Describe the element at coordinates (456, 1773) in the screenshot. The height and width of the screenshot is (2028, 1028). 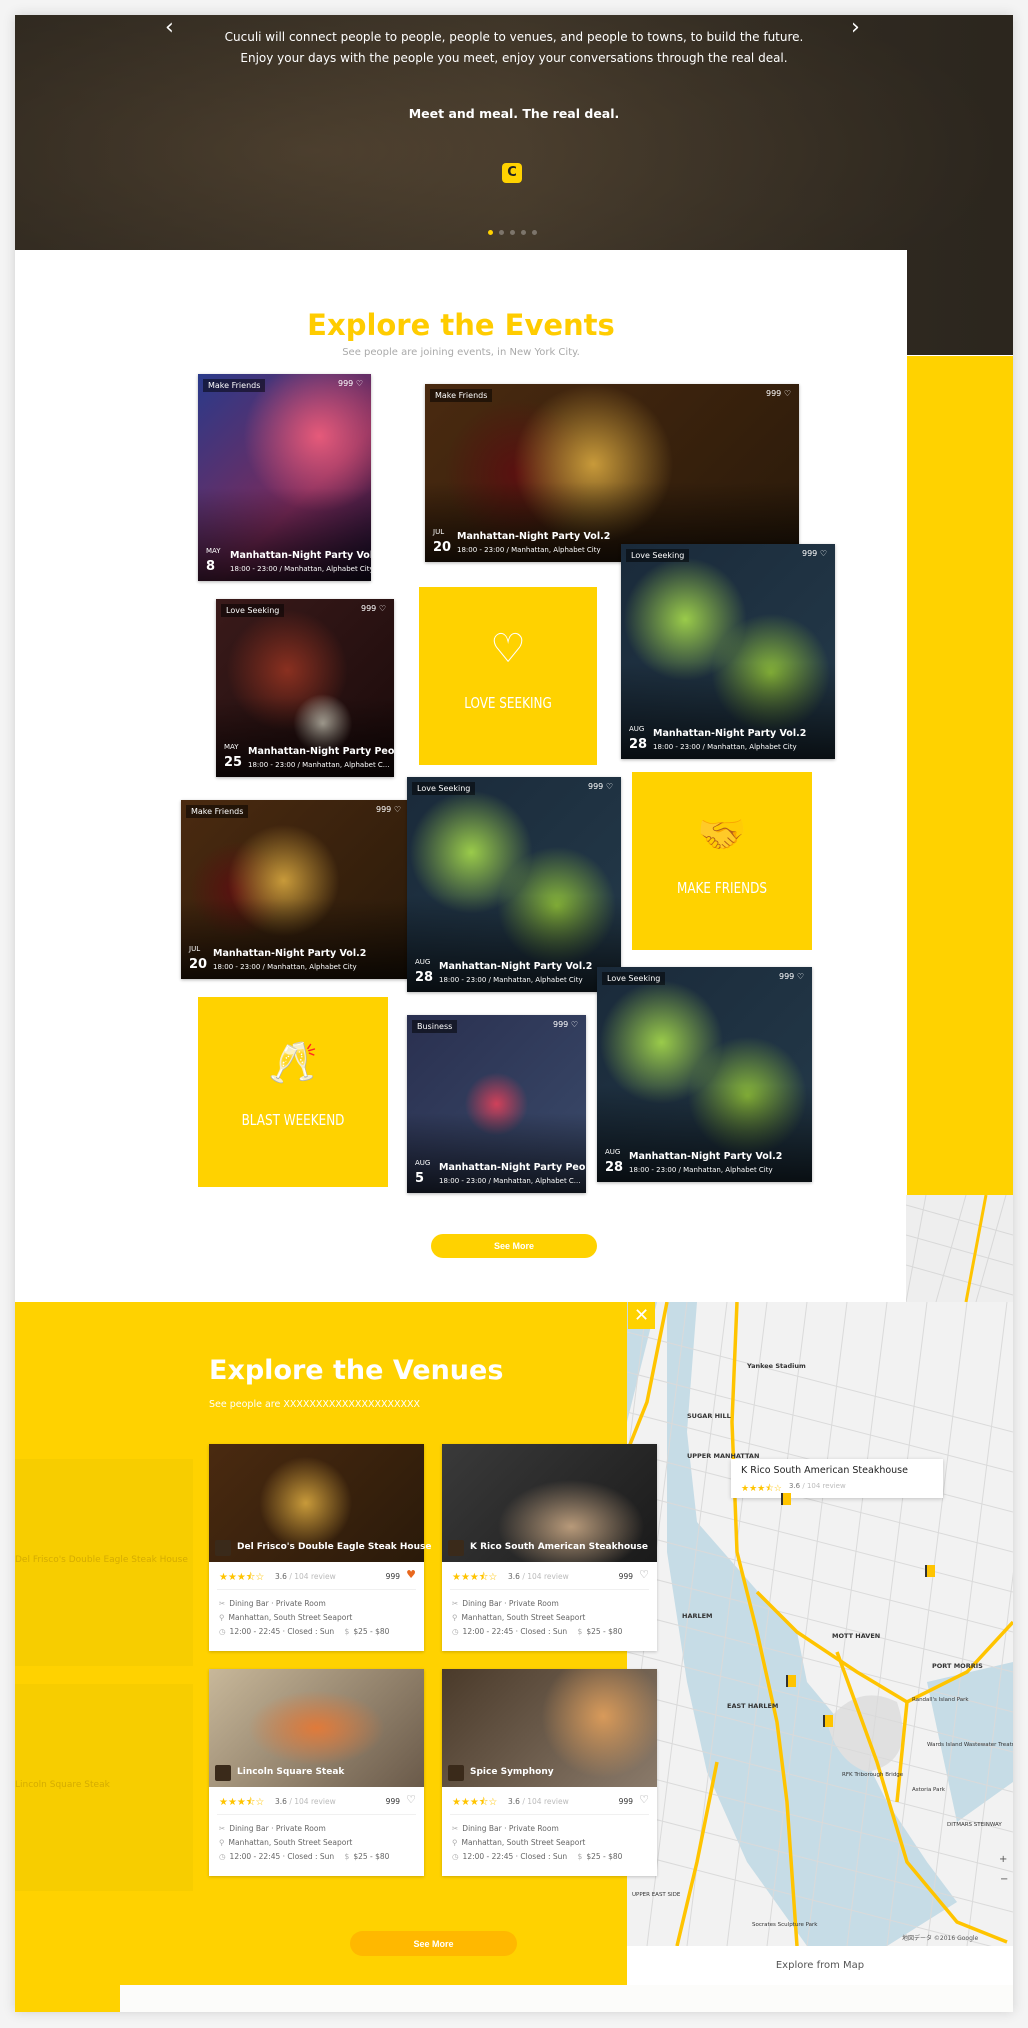
I see `venue-logo` at that location.